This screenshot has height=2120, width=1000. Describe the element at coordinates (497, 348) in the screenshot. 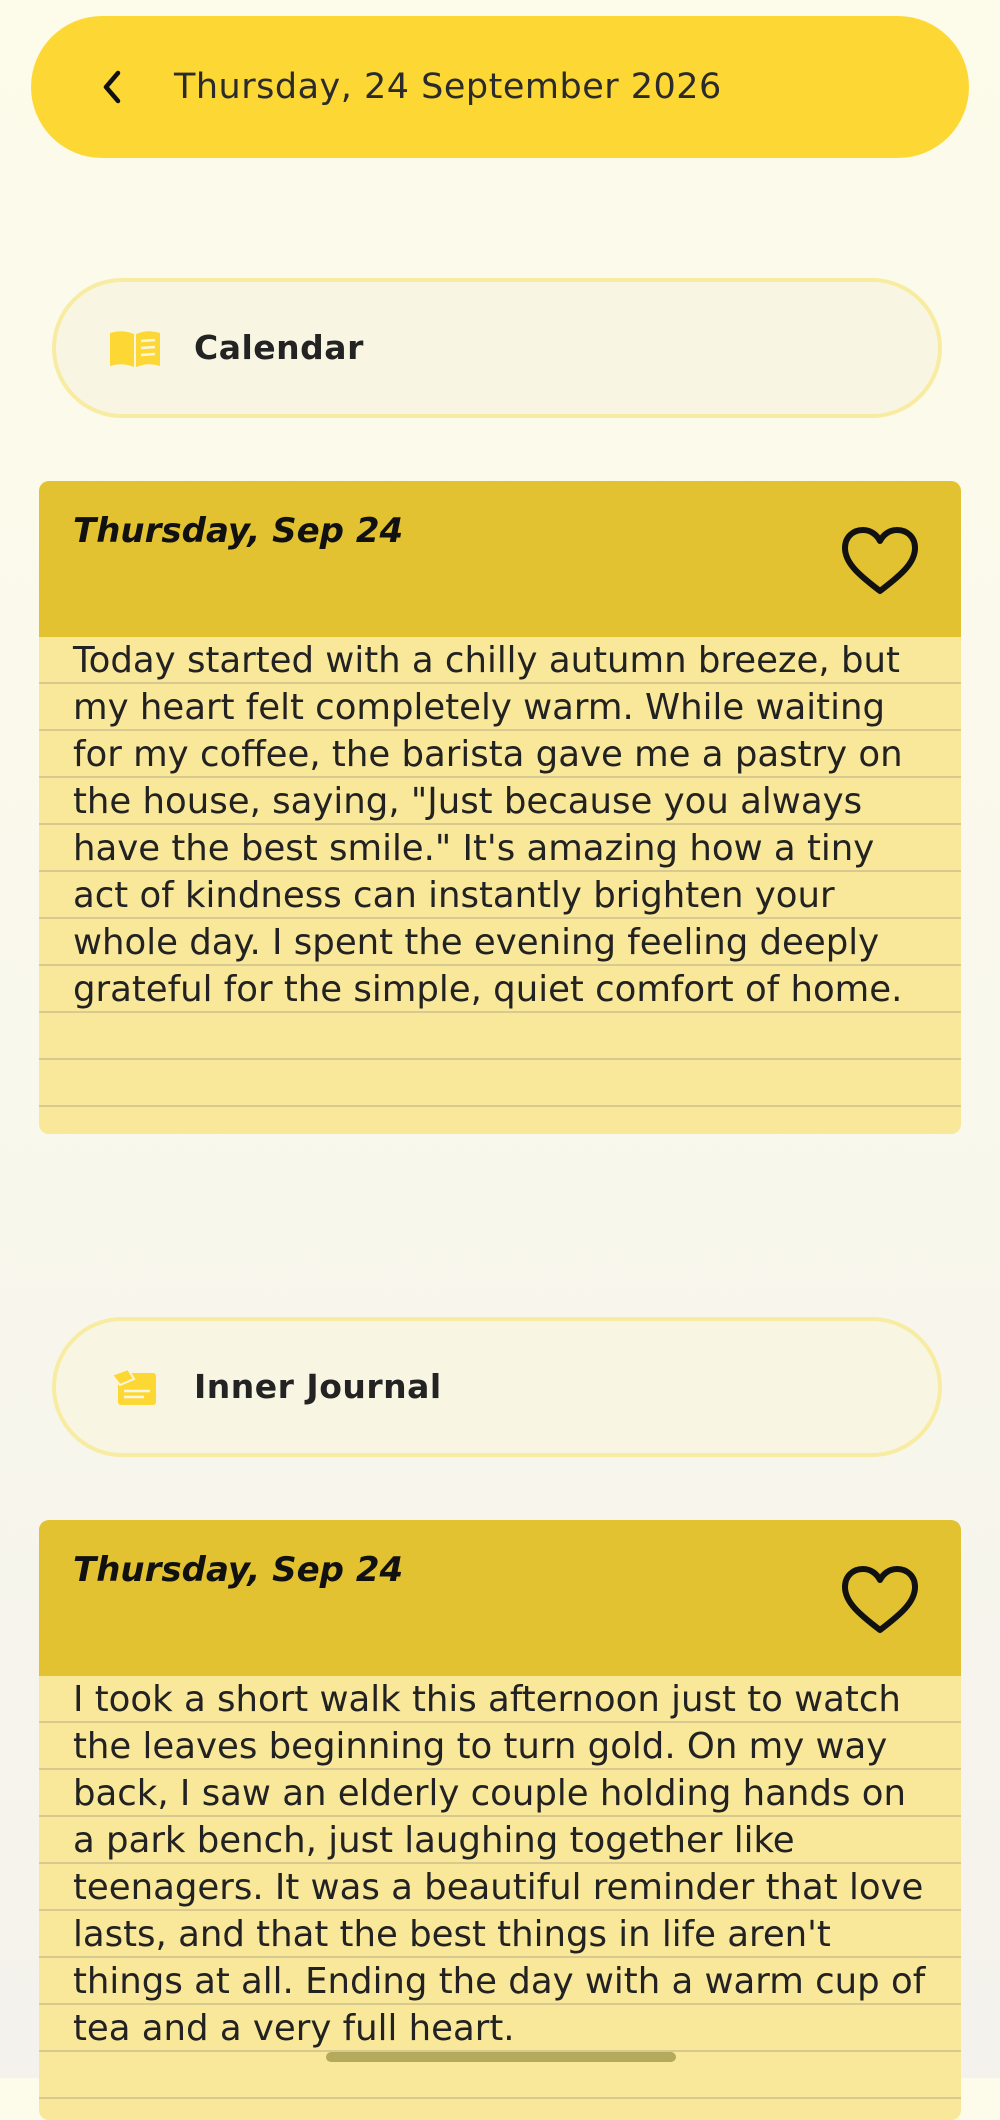

I see `section-button-calendar: Calendar` at that location.